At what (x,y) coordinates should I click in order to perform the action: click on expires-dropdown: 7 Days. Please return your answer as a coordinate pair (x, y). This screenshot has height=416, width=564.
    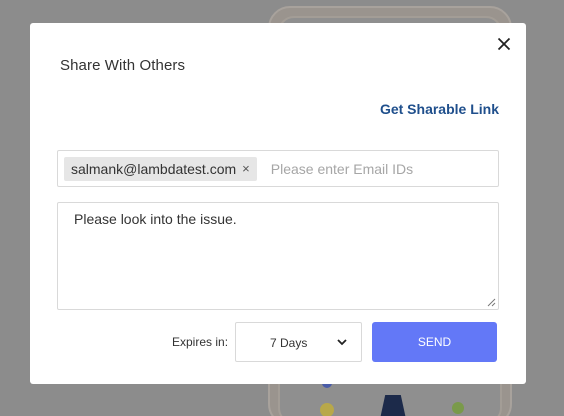
    Looking at the image, I should click on (298, 342).